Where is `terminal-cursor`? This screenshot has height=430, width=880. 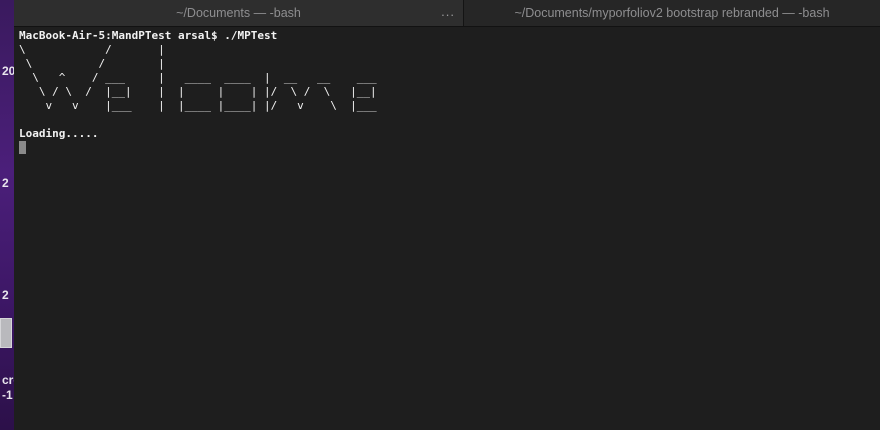
terminal-cursor is located at coordinates (22, 147).